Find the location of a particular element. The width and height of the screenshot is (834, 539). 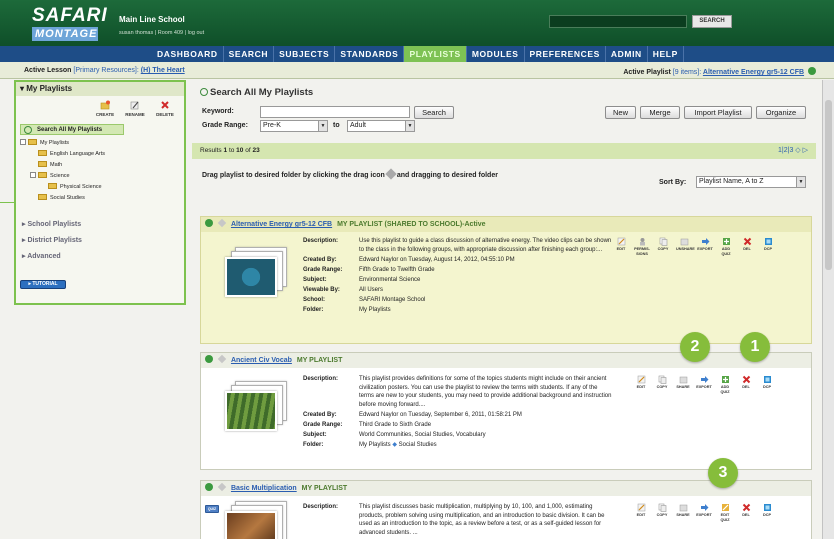

edit-quiz-button: EDIT QUIZ is located at coordinates (725, 512).